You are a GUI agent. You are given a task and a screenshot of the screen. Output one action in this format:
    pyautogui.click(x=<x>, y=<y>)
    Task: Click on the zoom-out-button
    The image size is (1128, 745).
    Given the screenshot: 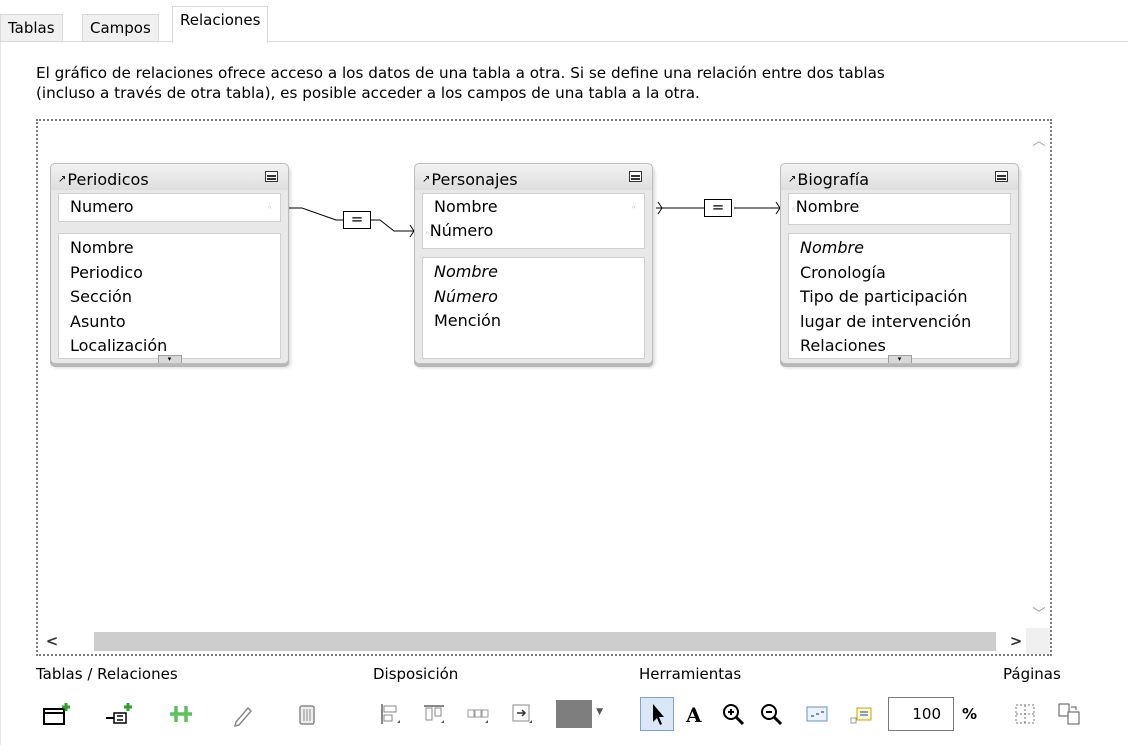 What is the action you would take?
    pyautogui.click(x=771, y=714)
    